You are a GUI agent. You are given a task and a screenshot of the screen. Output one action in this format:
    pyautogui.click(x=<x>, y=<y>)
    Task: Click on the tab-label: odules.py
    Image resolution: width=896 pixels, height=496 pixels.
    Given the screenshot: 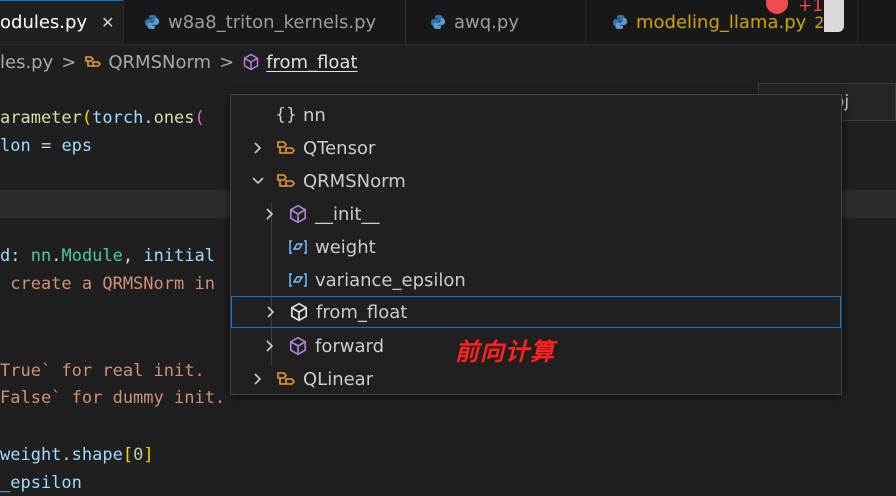 What is the action you would take?
    pyautogui.click(x=44, y=22)
    